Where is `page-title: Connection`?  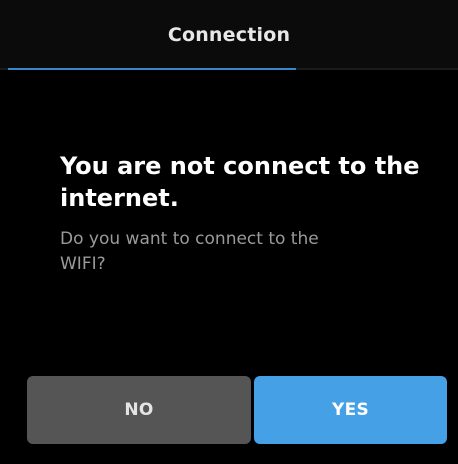
page-title: Connection is located at coordinates (229, 35).